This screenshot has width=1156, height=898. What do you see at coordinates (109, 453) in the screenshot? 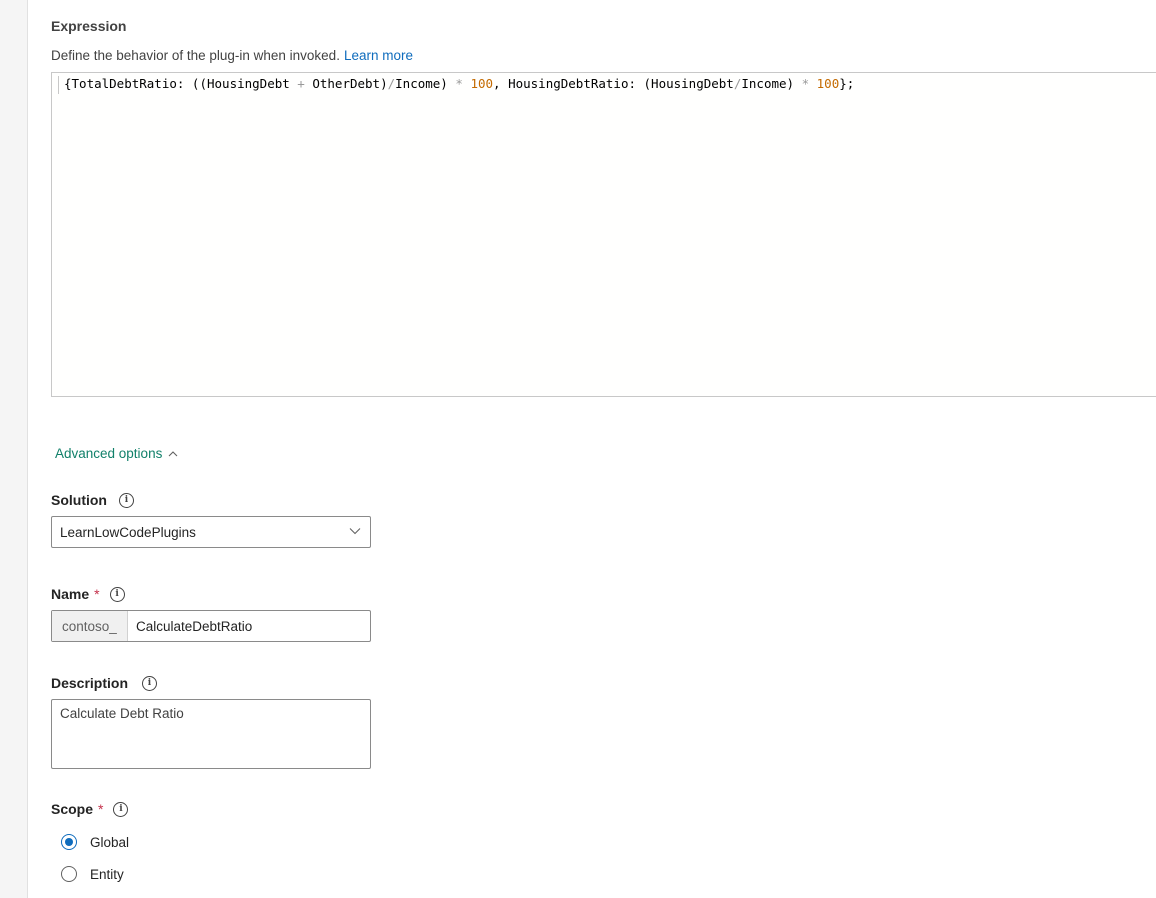
I see `advanced-options-label: Advanced options` at bounding box center [109, 453].